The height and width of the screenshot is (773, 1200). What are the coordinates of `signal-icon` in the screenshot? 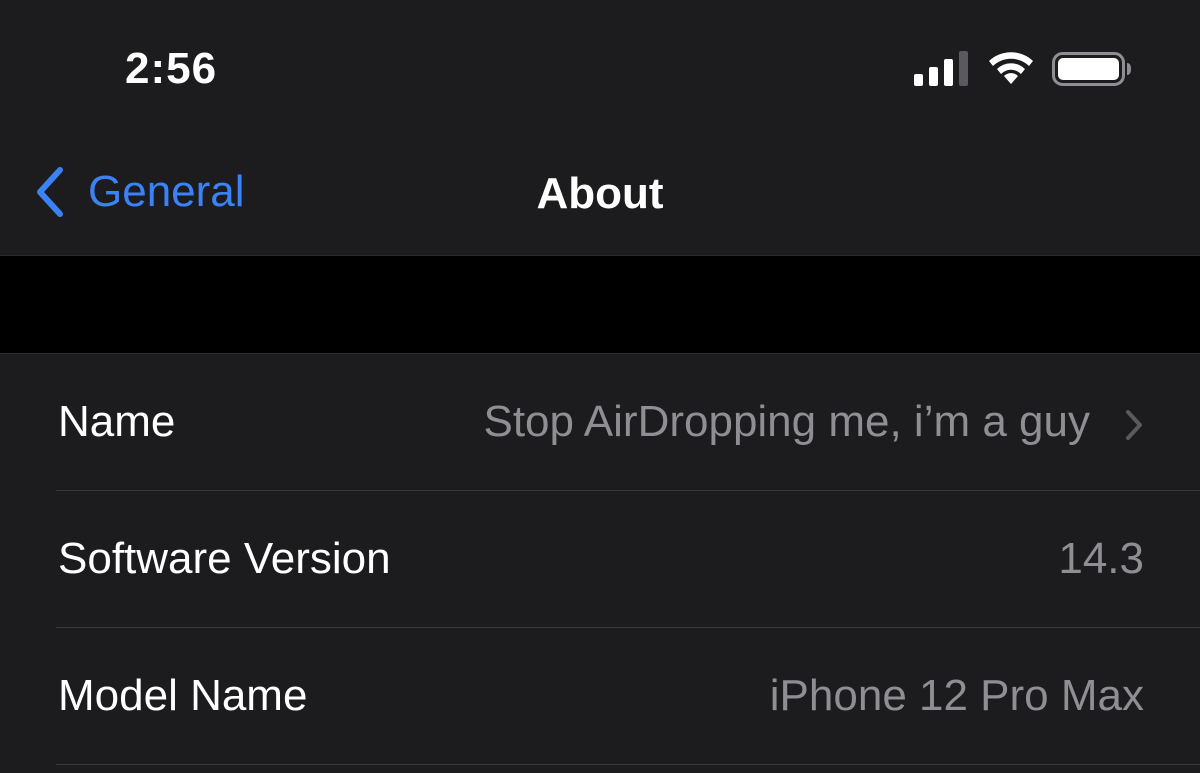 It's located at (941, 68).